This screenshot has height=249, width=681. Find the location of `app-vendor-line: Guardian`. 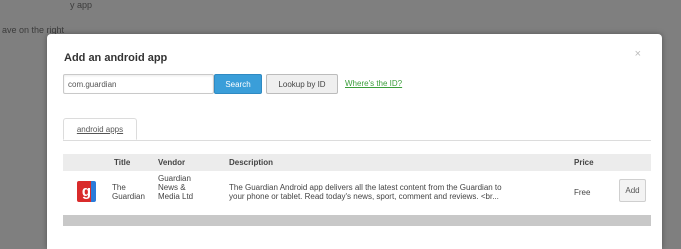

app-vendor-line: Guardian is located at coordinates (174, 178).